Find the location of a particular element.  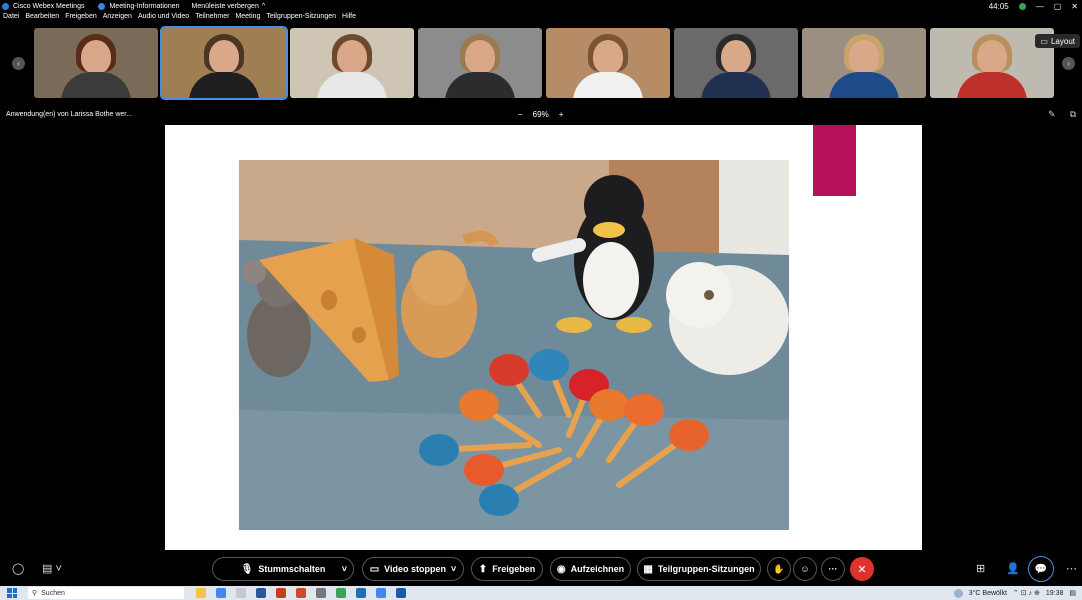

app-name: Cisco Webex Meetings is located at coordinates (49, 6).